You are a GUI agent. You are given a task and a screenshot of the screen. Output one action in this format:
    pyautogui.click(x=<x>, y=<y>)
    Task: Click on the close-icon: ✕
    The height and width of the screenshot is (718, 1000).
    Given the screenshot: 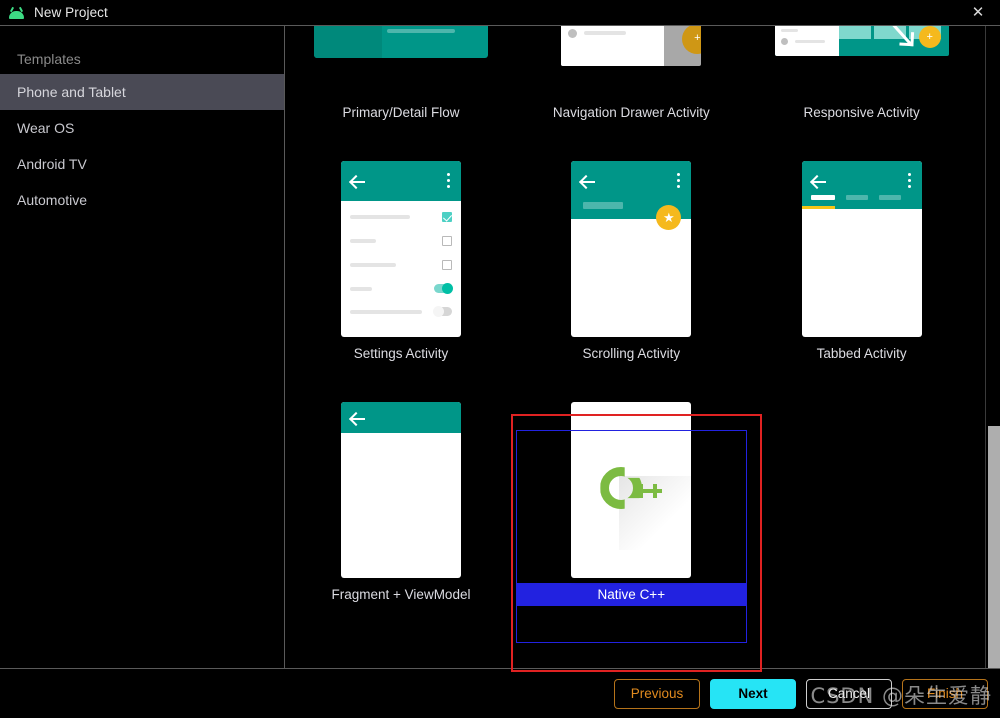 What is the action you would take?
    pyautogui.click(x=978, y=12)
    